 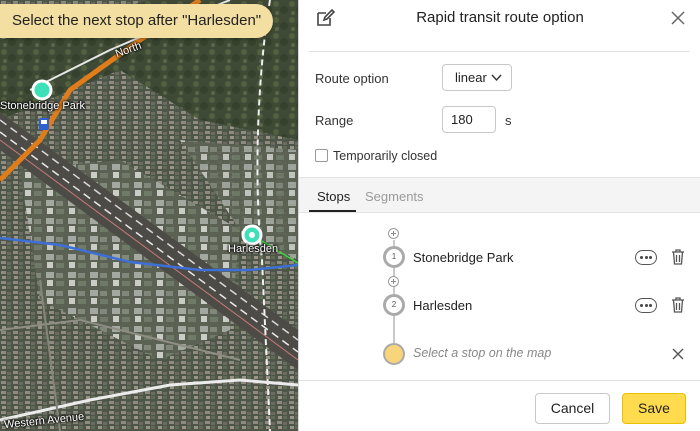 I want to click on map-label-stonebridge: Stonebridge Park, so click(x=42, y=106).